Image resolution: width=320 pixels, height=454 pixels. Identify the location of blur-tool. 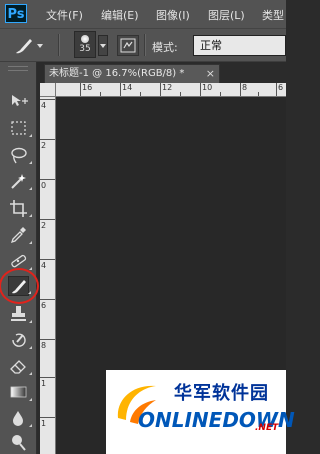
(20, 418).